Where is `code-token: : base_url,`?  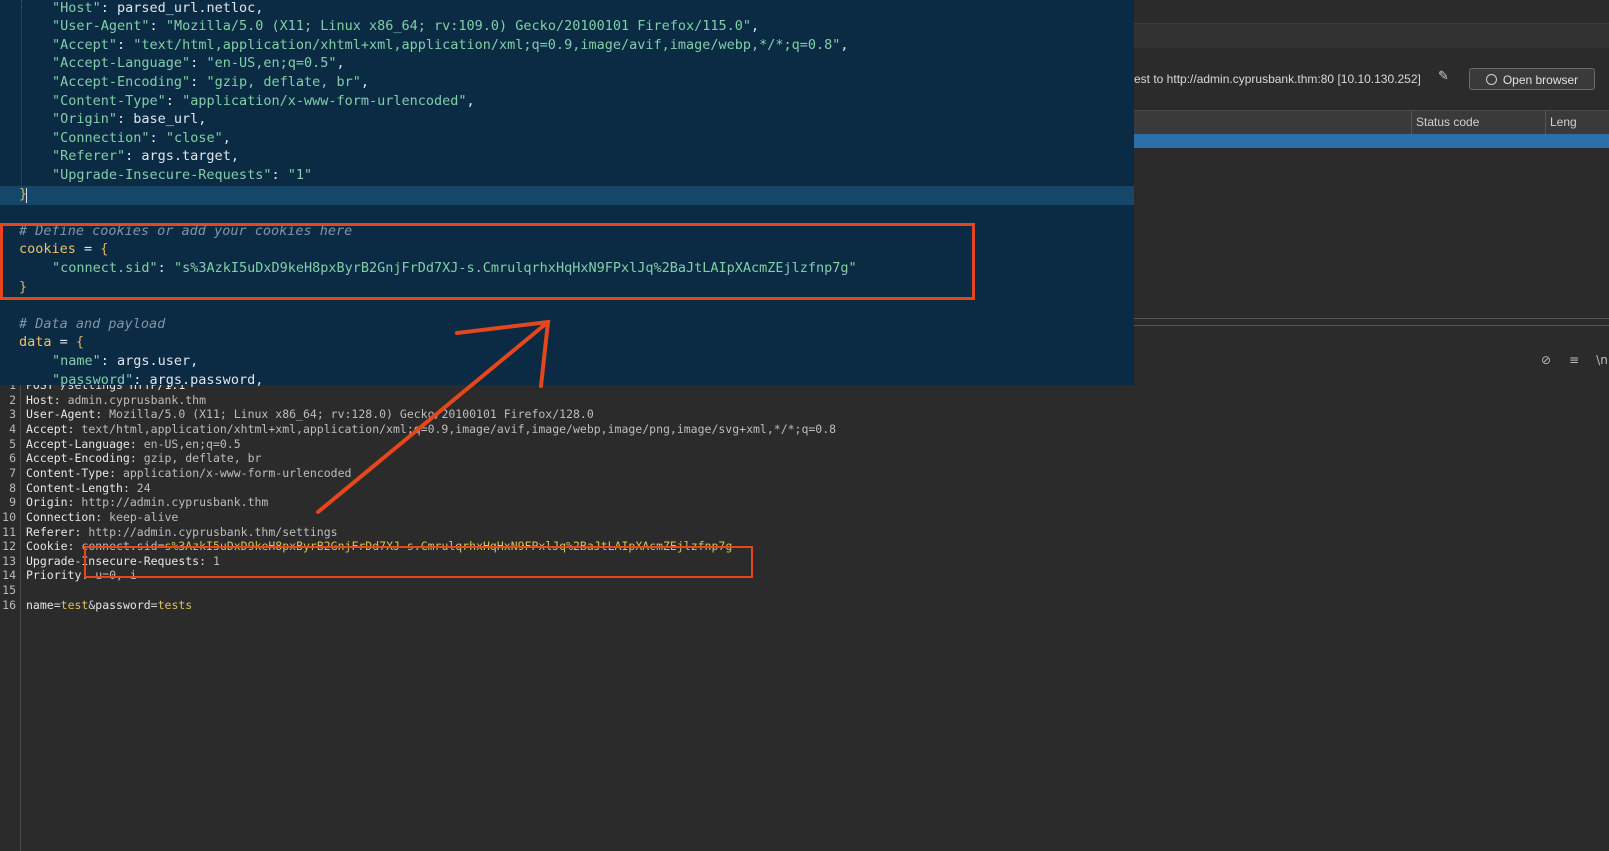 code-token: : base_url, is located at coordinates (162, 119).